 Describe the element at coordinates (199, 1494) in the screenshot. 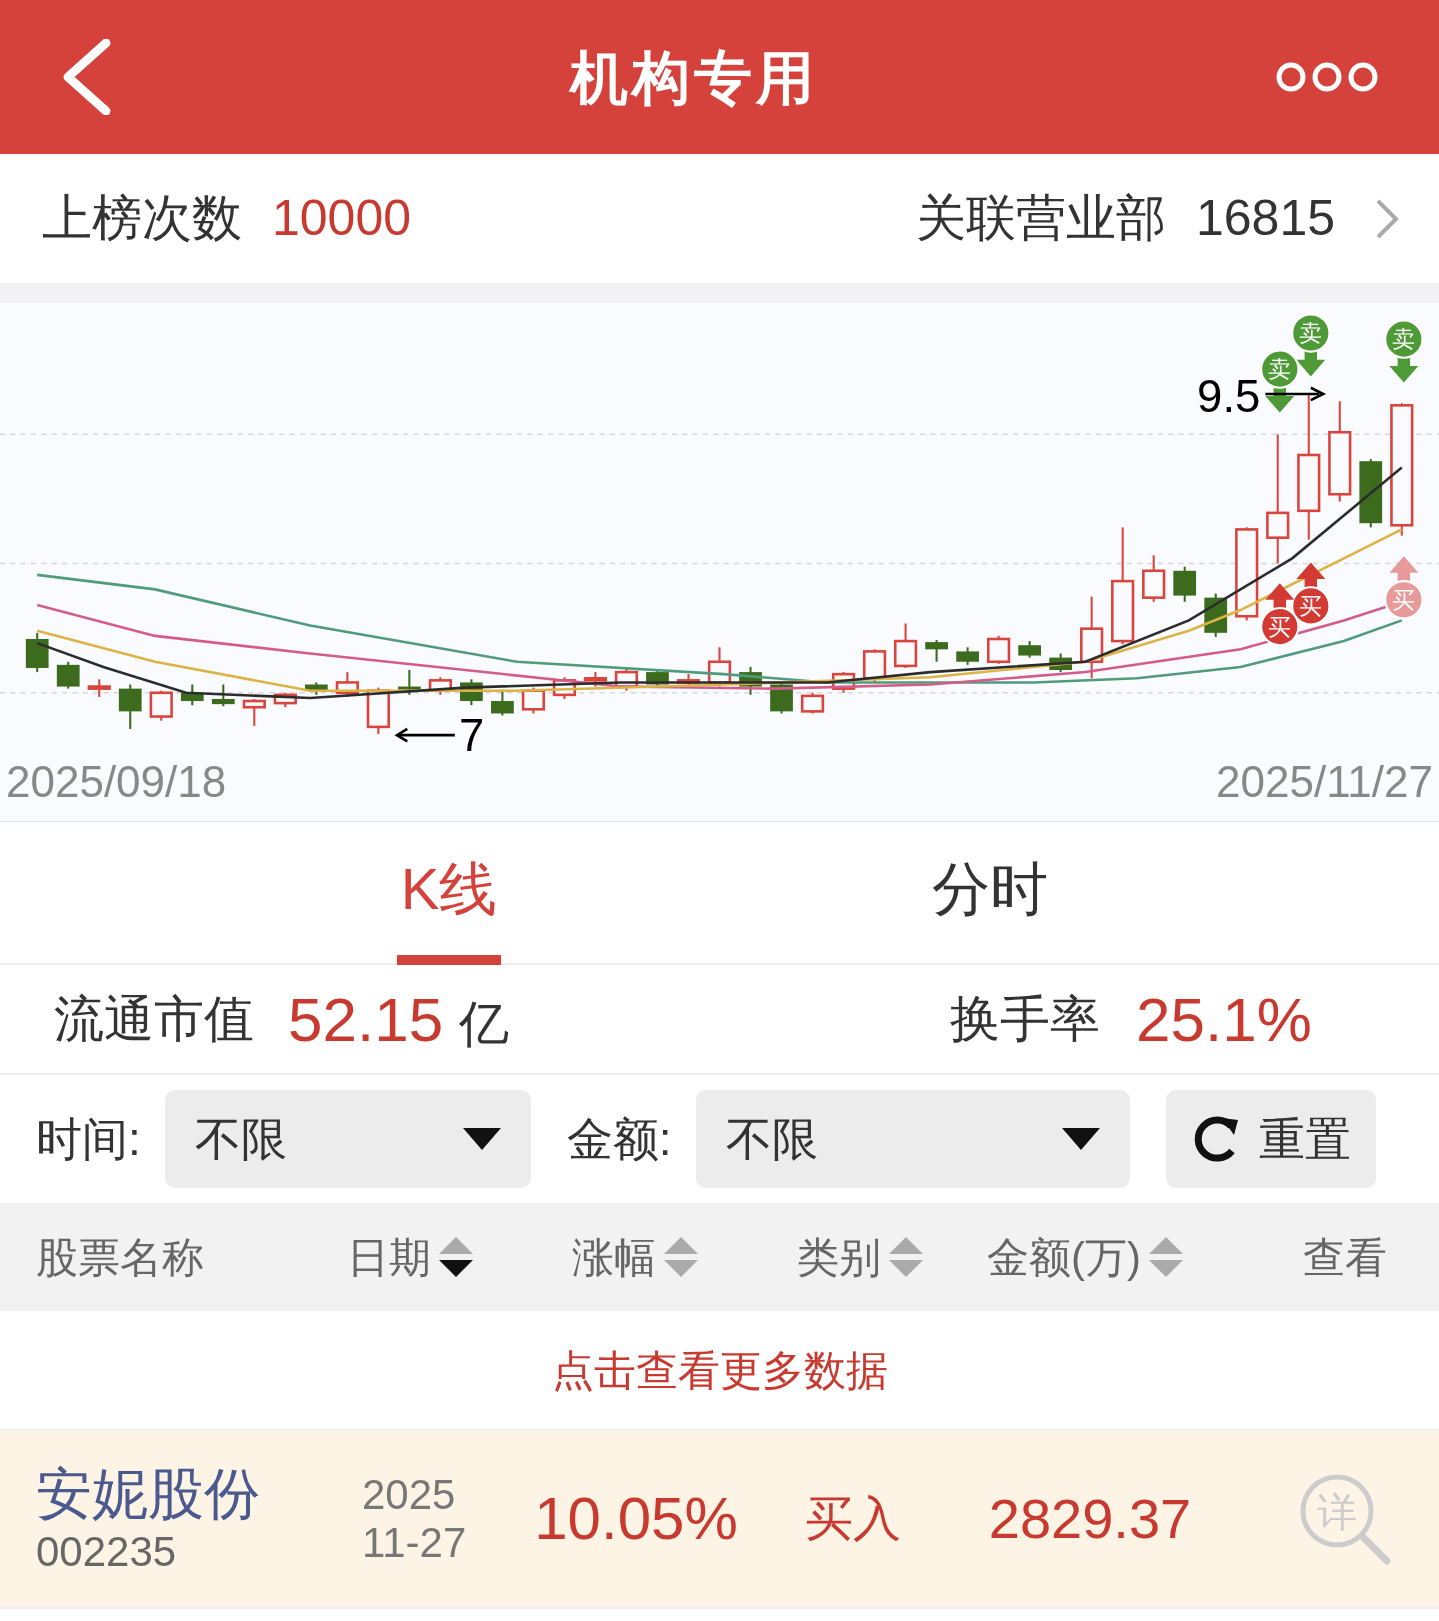

I see `stock-name: 安妮股份` at that location.